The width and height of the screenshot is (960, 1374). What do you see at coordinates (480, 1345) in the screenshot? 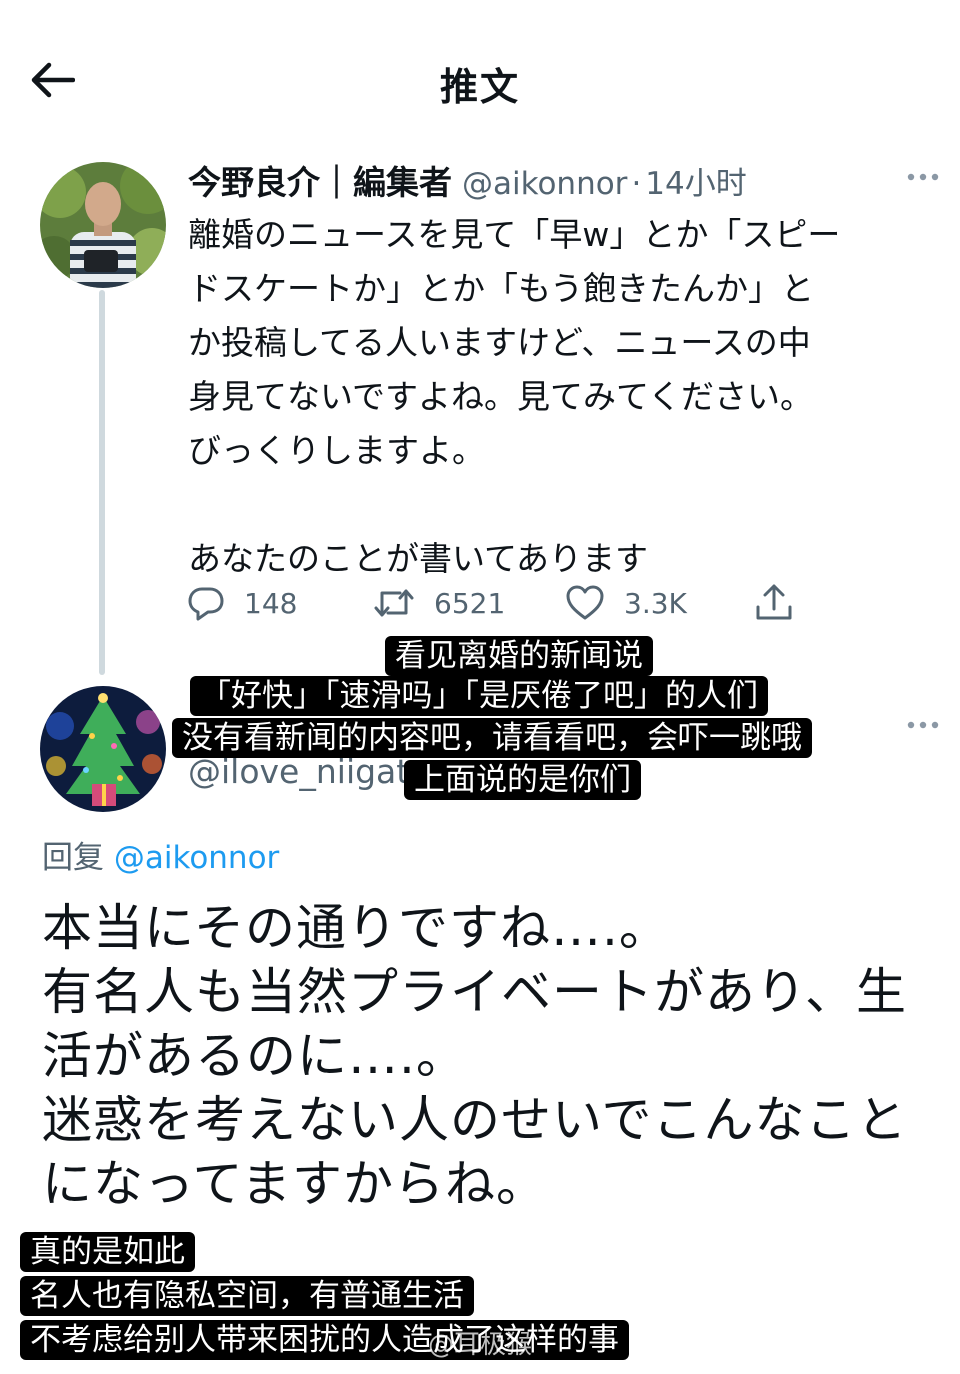
I see `weibo-watermark: @耳极猴` at bounding box center [480, 1345].